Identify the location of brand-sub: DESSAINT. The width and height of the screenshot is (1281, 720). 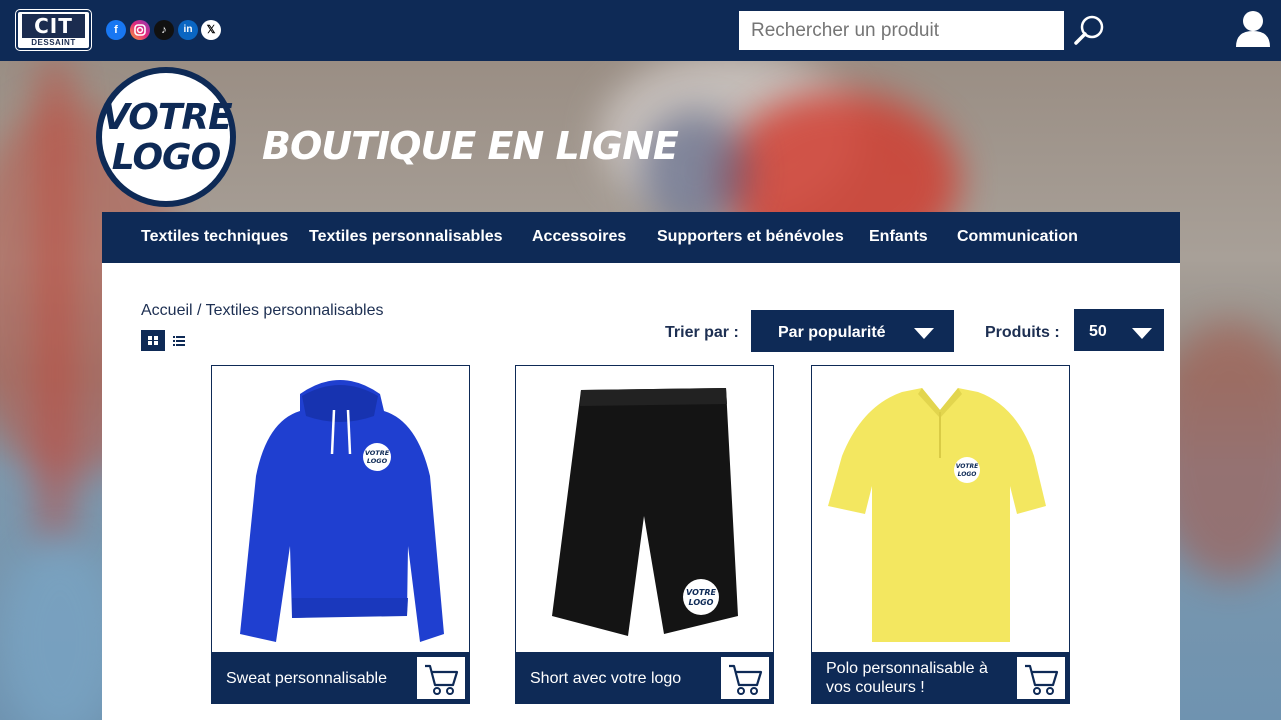
(53, 42).